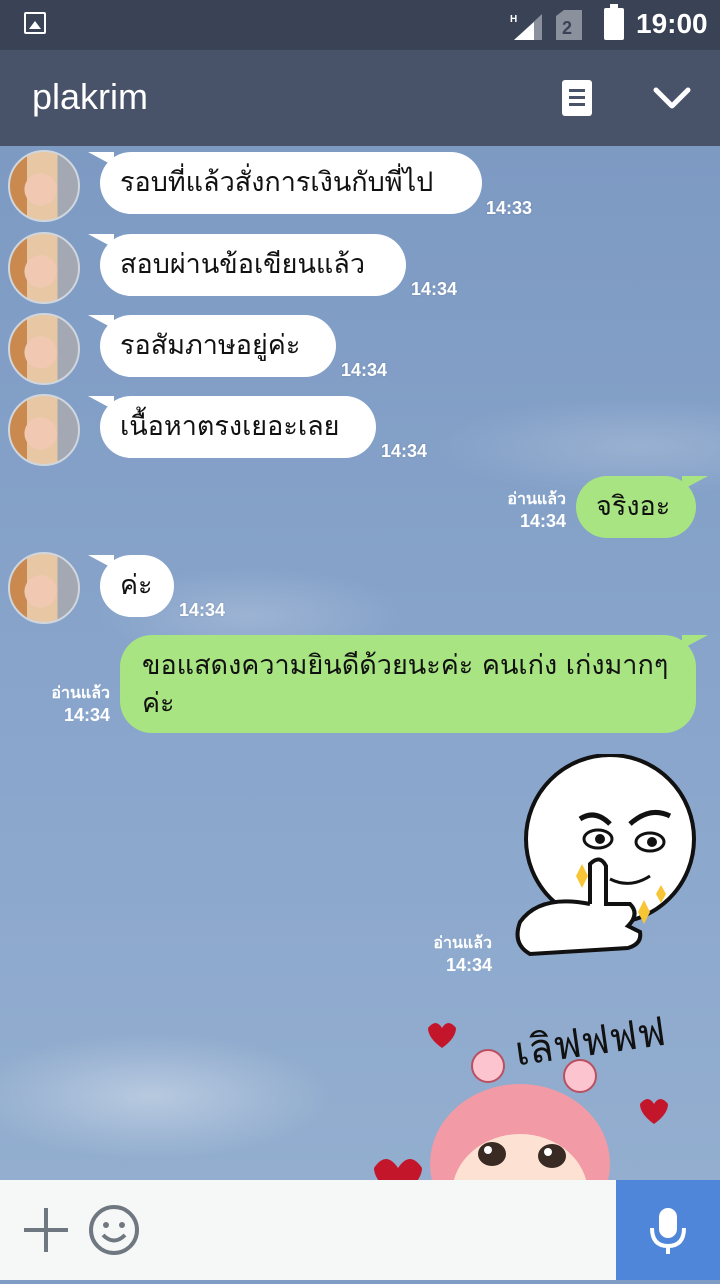  I want to click on message-text: สอบผ่านข้อเขียนแล้ว, so click(243, 264).